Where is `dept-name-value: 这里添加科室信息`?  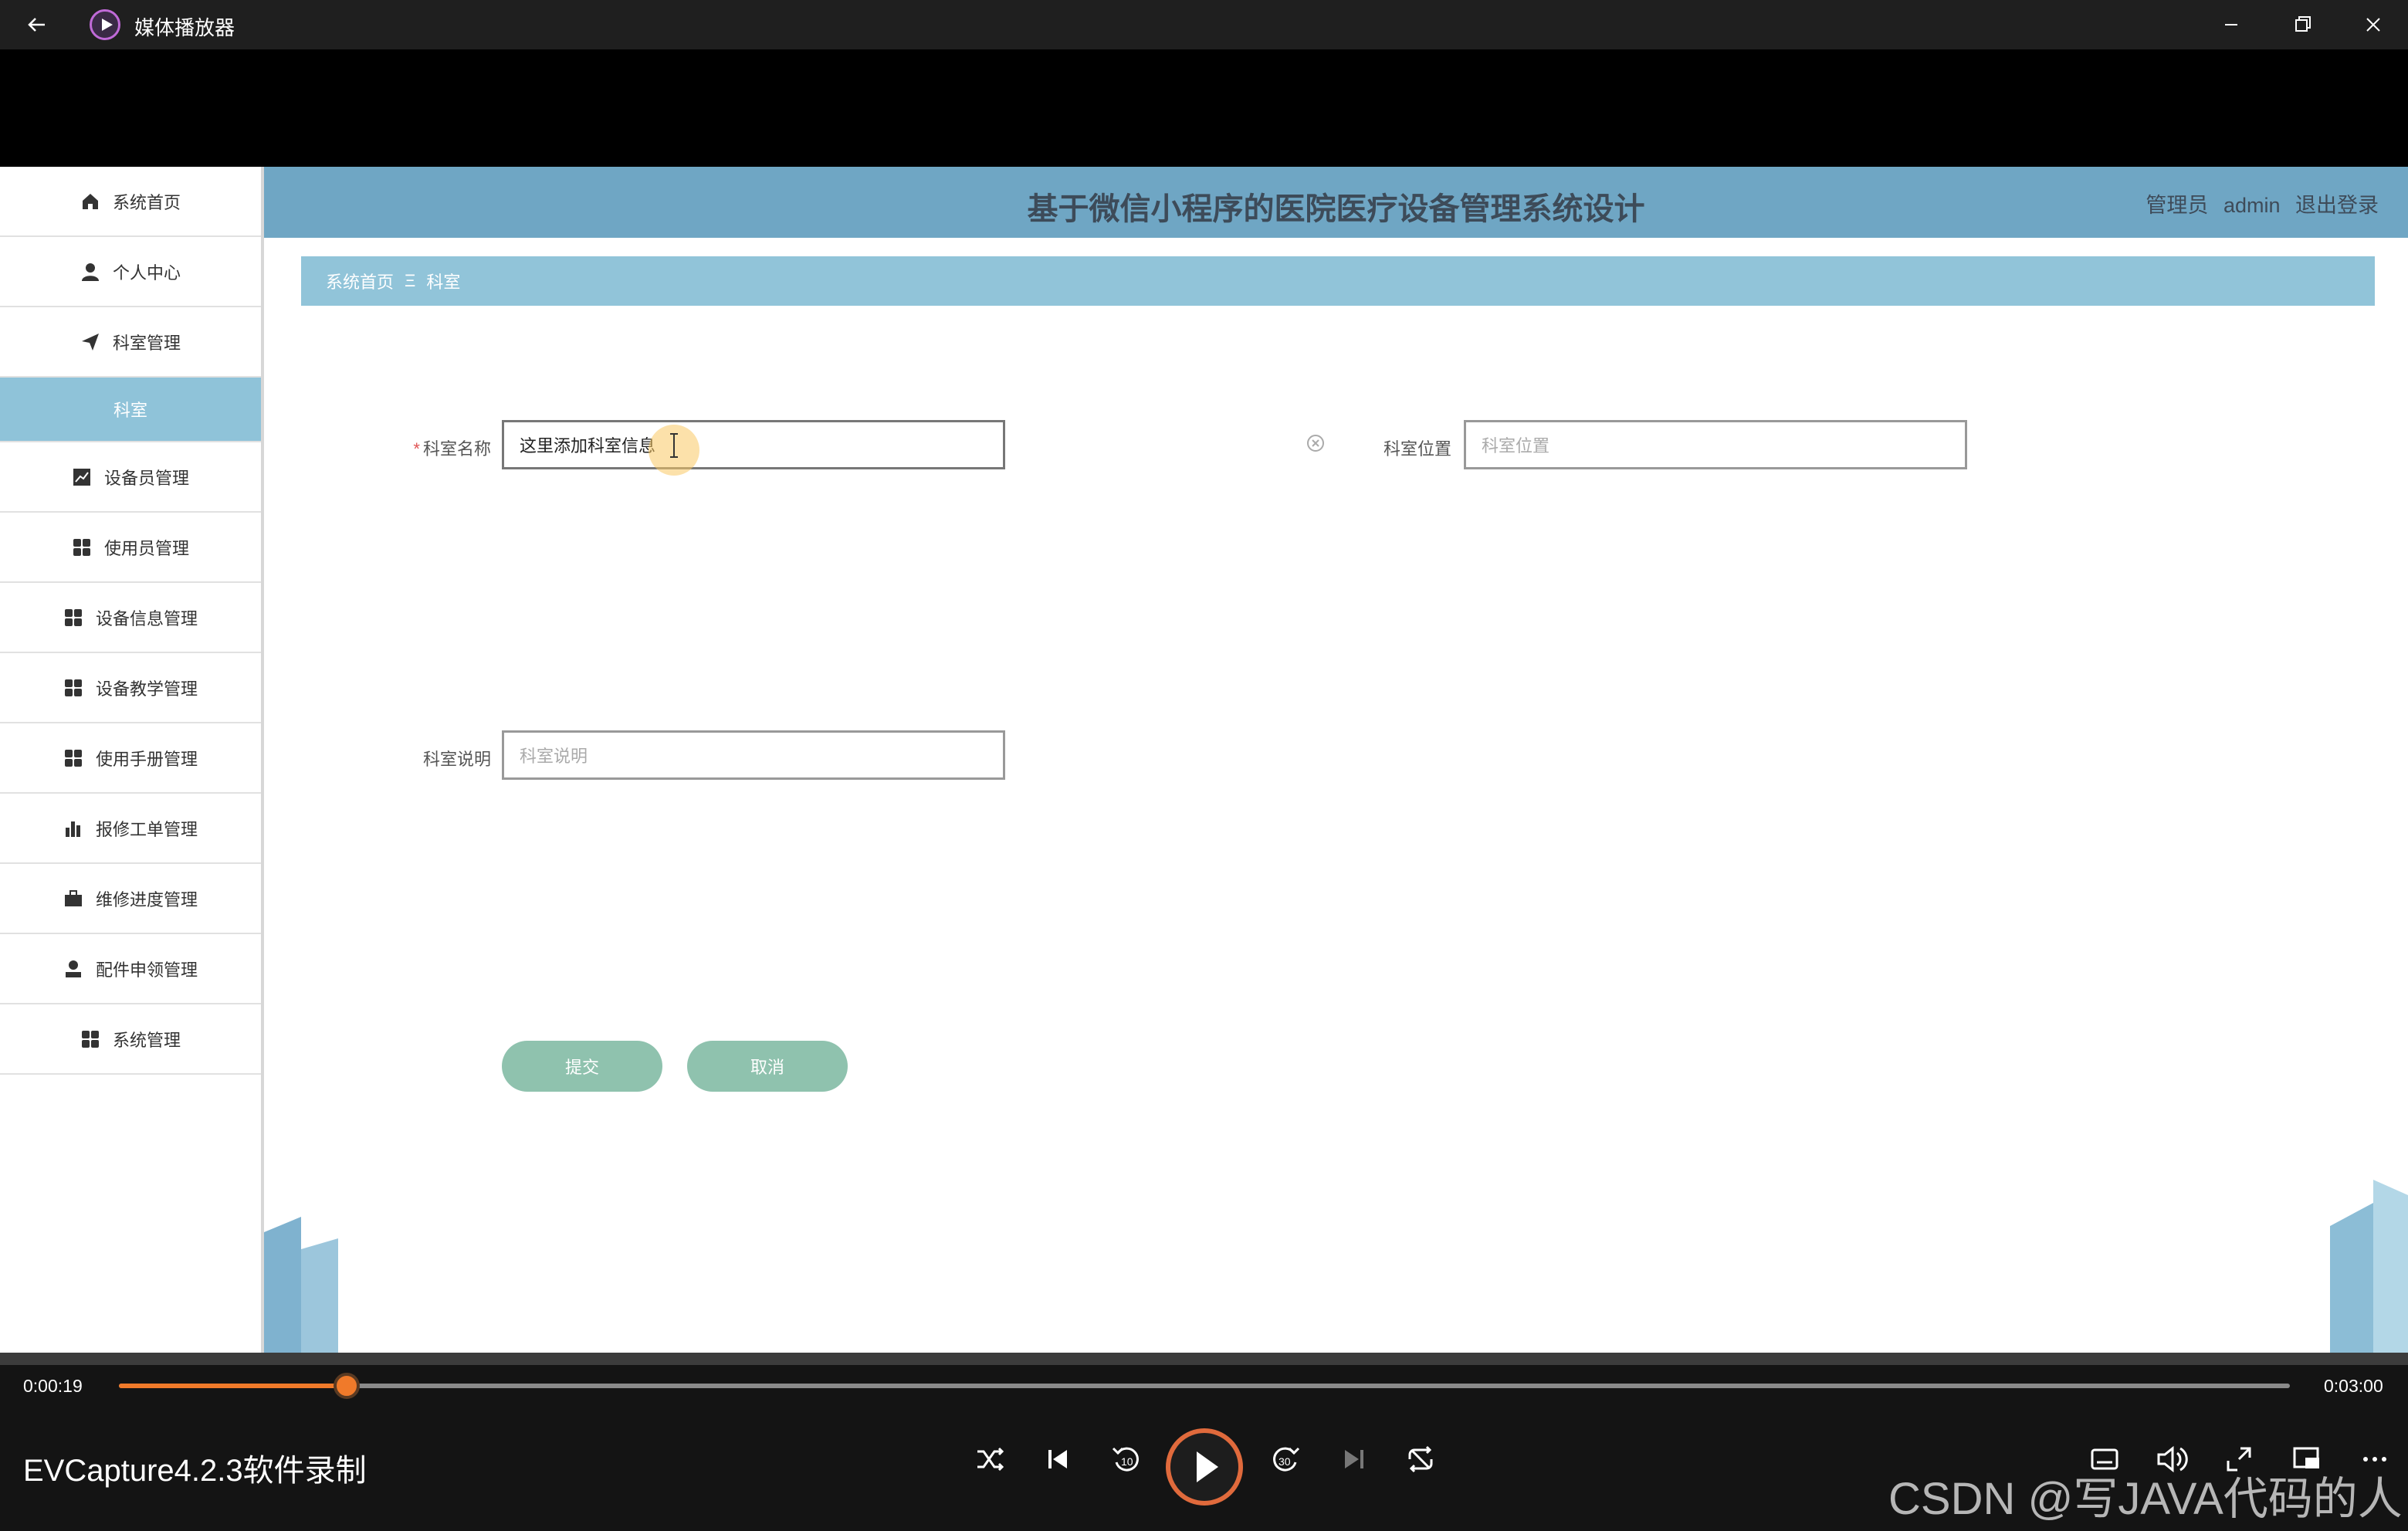
dept-name-value: 这里添加科室信息 is located at coordinates (588, 446).